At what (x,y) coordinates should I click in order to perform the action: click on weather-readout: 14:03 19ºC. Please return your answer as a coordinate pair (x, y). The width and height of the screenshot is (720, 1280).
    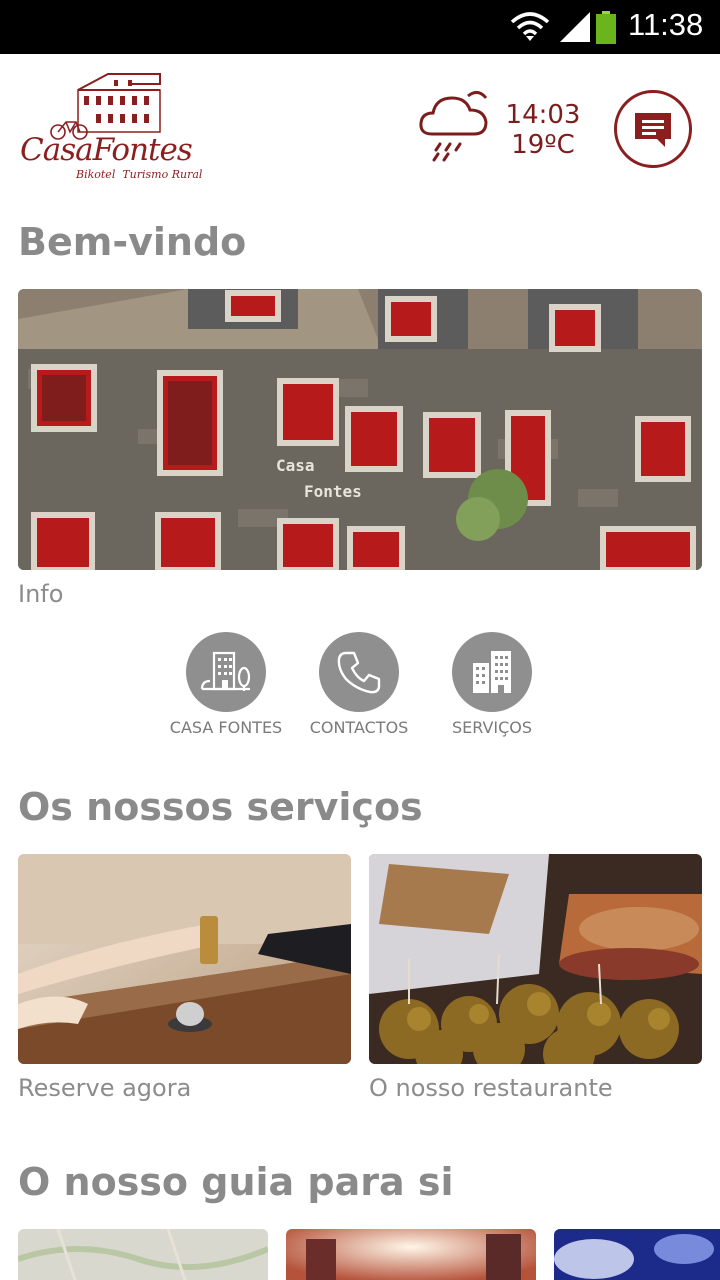
    Looking at the image, I should click on (543, 130).